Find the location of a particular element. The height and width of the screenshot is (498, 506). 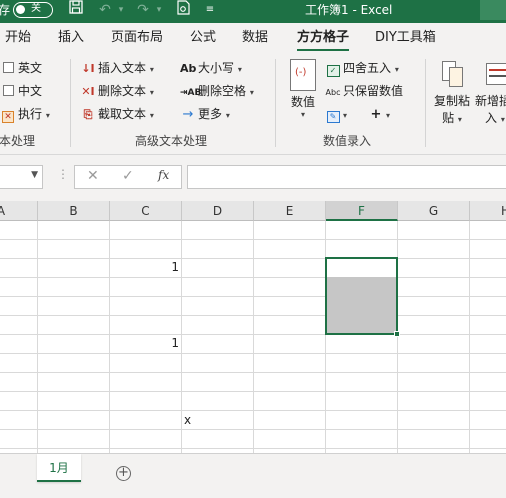

selection-border is located at coordinates (361, 296).